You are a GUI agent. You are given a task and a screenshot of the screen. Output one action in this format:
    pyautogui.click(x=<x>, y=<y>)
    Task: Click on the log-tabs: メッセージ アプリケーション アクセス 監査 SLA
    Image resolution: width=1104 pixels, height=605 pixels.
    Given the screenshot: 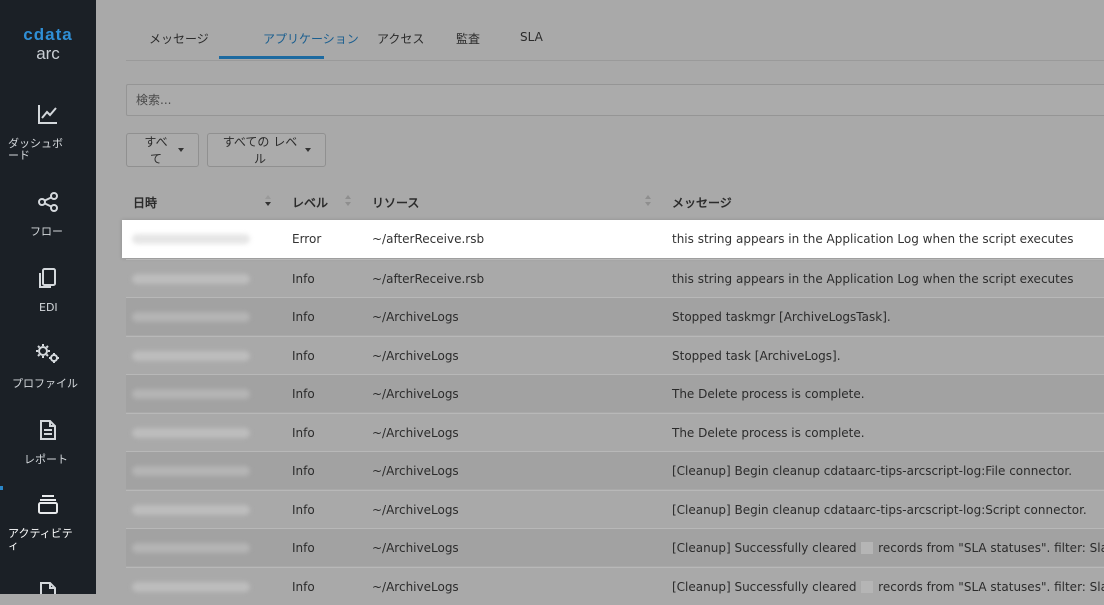 What is the action you would take?
    pyautogui.click(x=615, y=30)
    